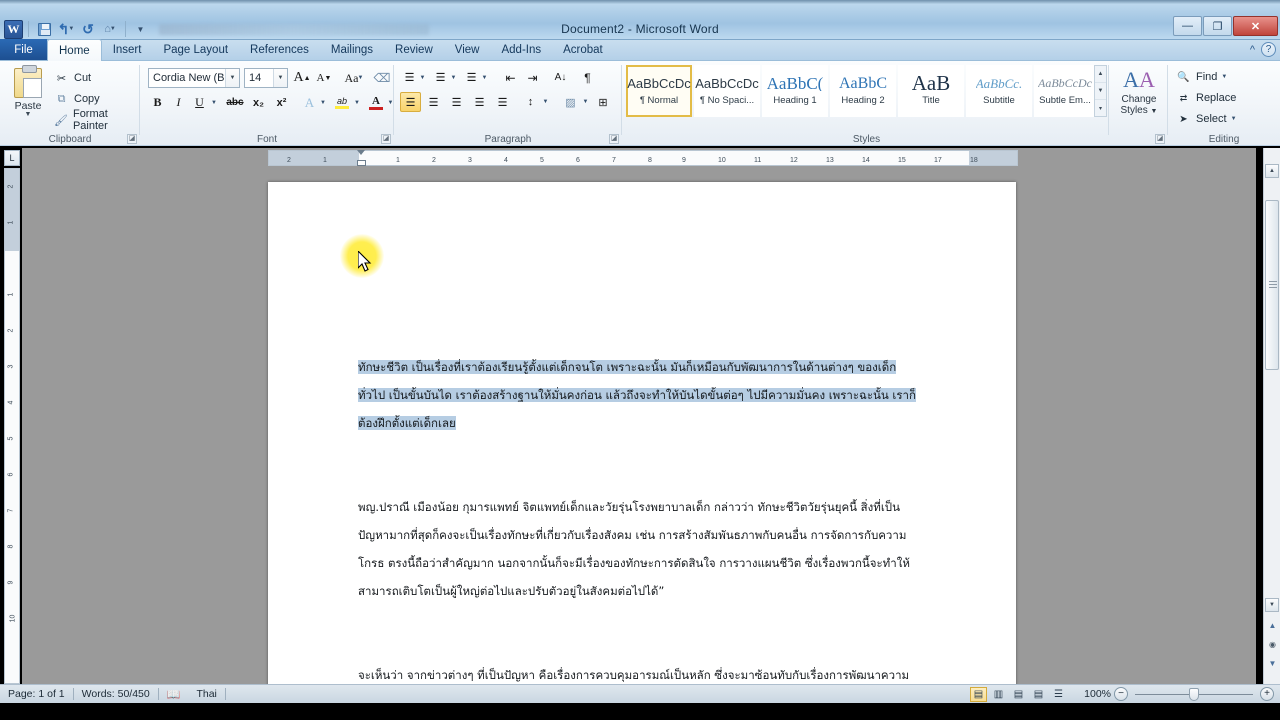  I want to click on font-name-input: Cordia New (Bo ▼, so click(194, 78).